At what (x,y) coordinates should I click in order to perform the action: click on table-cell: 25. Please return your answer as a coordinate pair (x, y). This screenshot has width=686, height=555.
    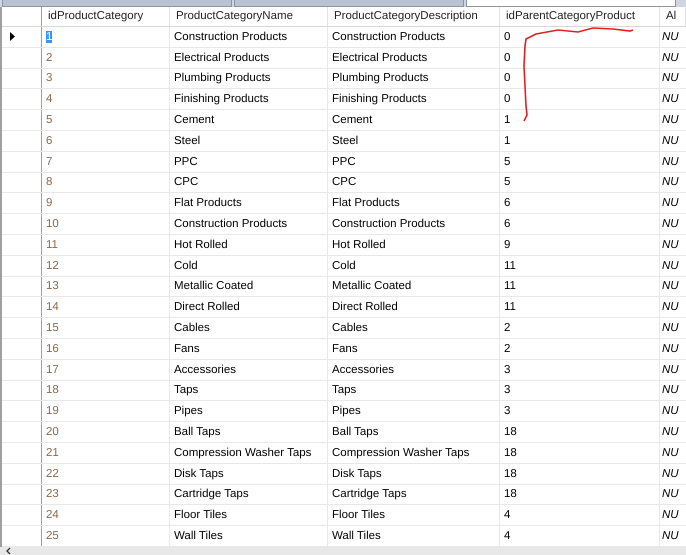
    Looking at the image, I should click on (52, 536).